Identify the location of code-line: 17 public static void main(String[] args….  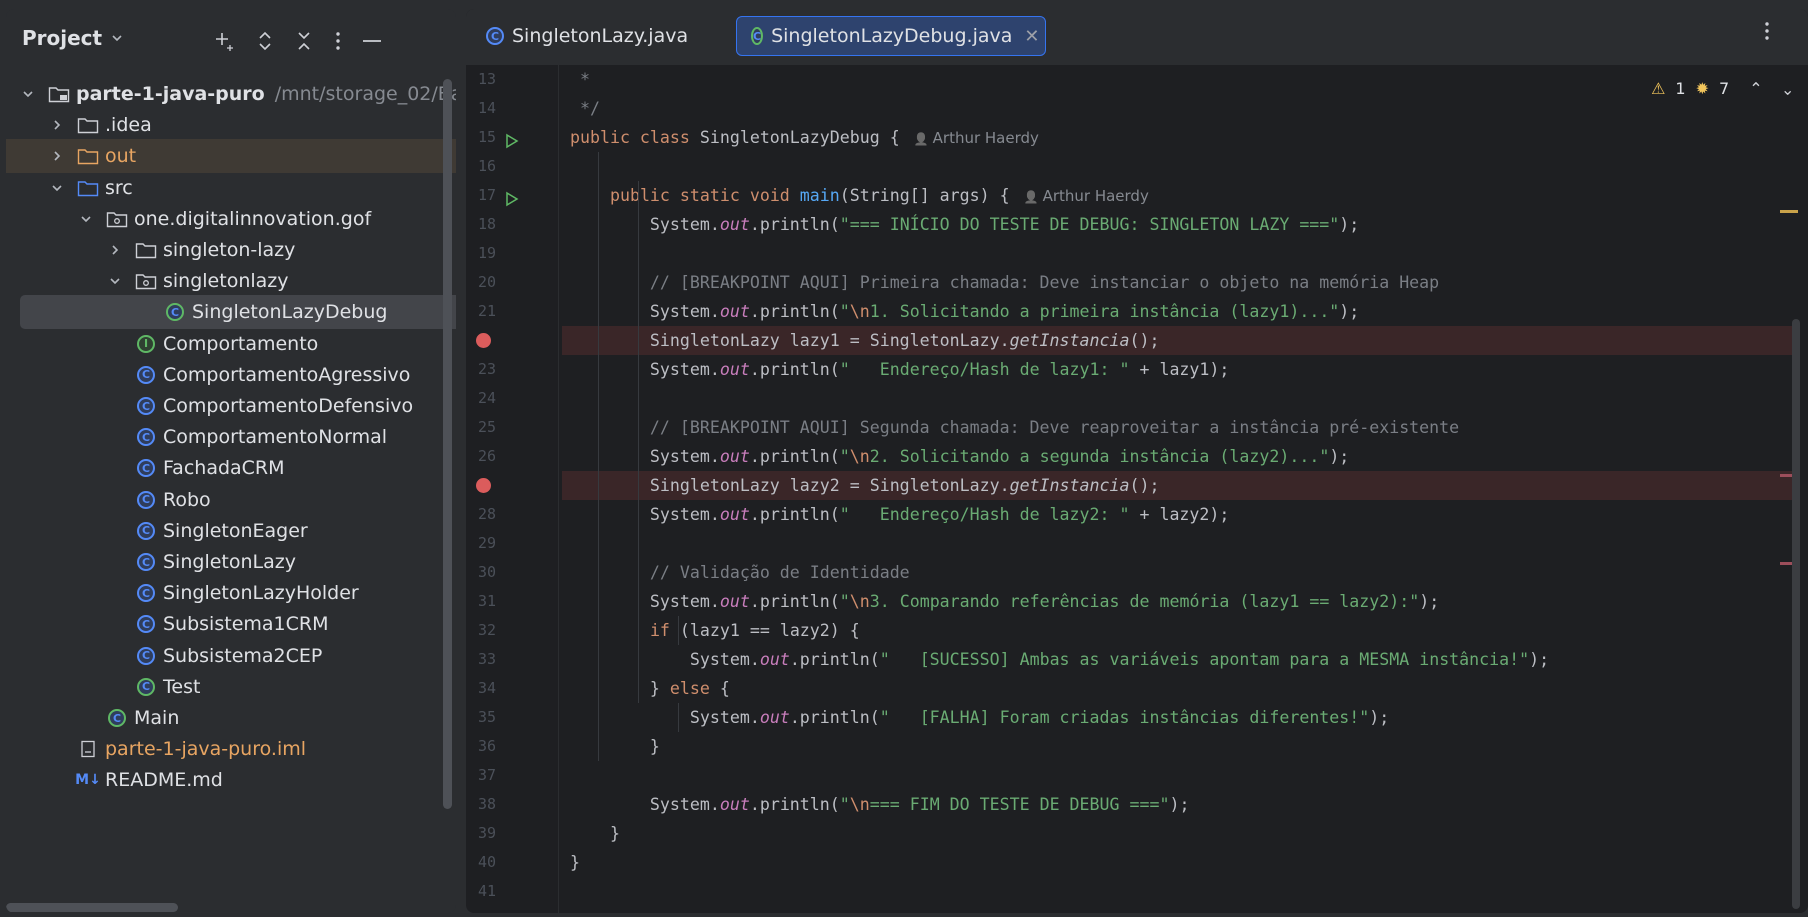
(1137, 195).